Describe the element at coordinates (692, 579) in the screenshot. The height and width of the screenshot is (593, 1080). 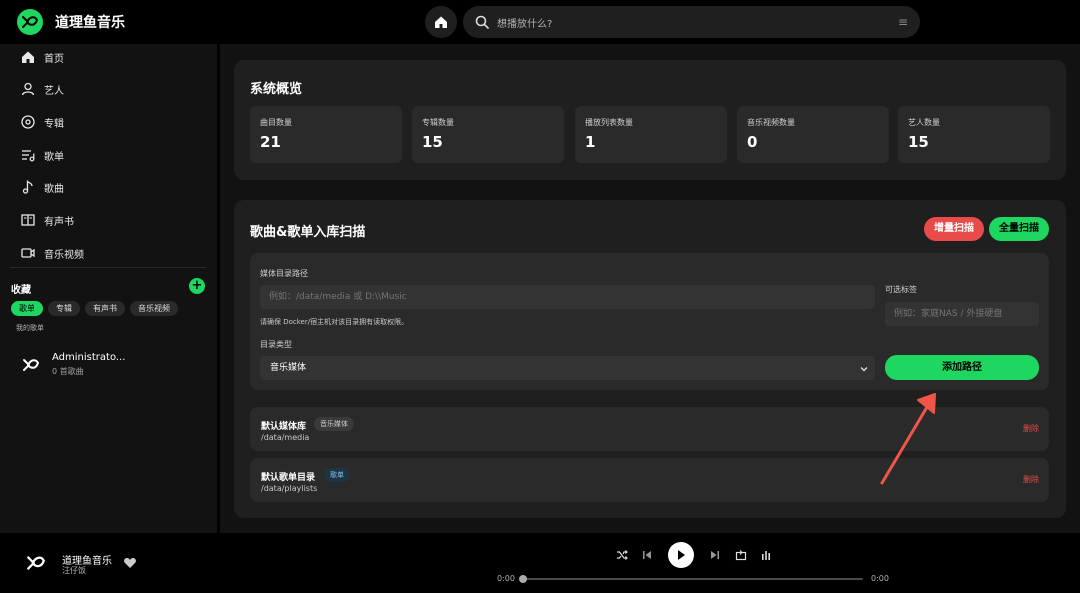
I see `progress-bar` at that location.